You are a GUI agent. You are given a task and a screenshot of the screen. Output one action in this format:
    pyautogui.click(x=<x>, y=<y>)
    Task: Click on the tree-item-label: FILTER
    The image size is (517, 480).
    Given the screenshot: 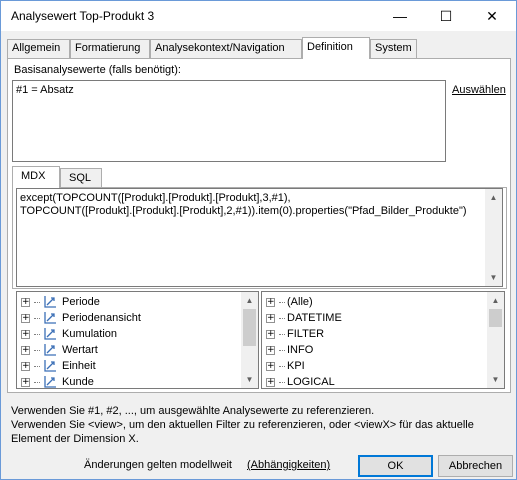 What is the action you would take?
    pyautogui.click(x=306, y=334)
    